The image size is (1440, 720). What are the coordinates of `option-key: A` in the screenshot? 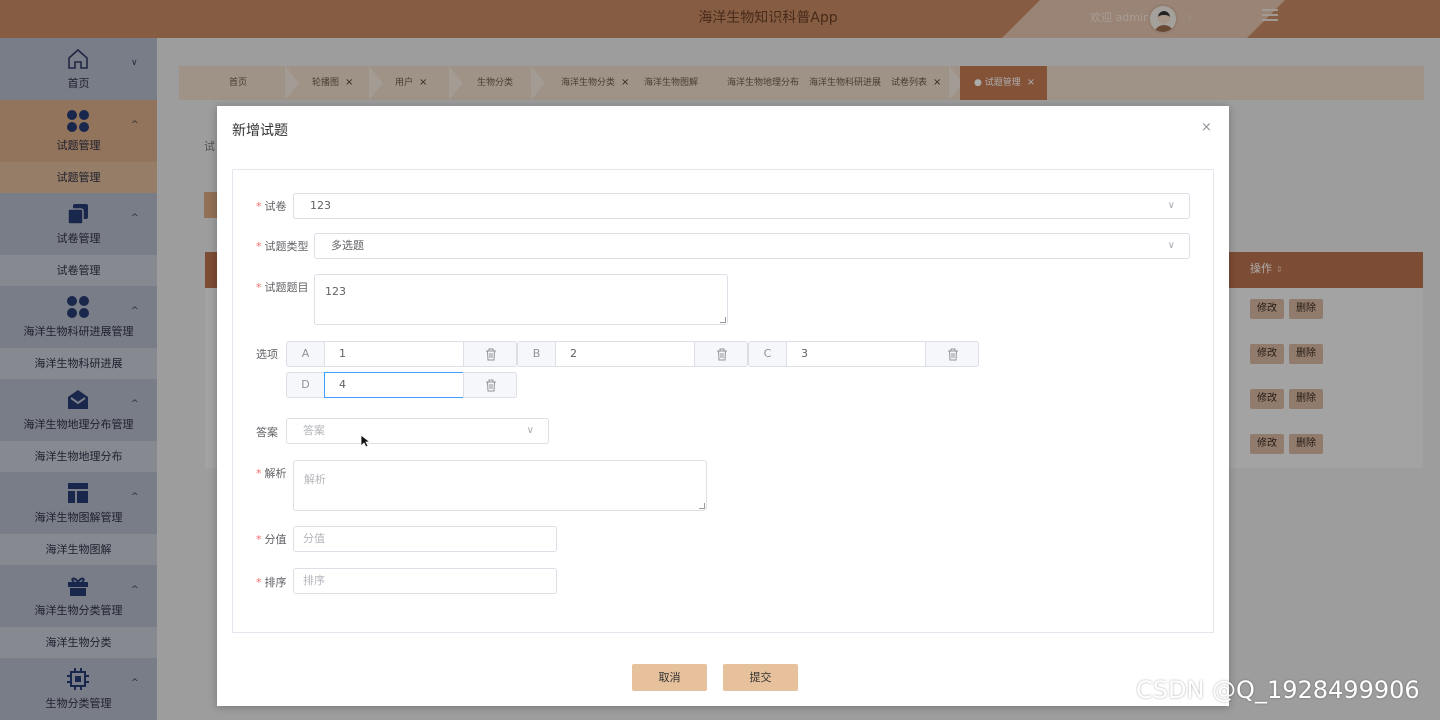 It's located at (305, 354).